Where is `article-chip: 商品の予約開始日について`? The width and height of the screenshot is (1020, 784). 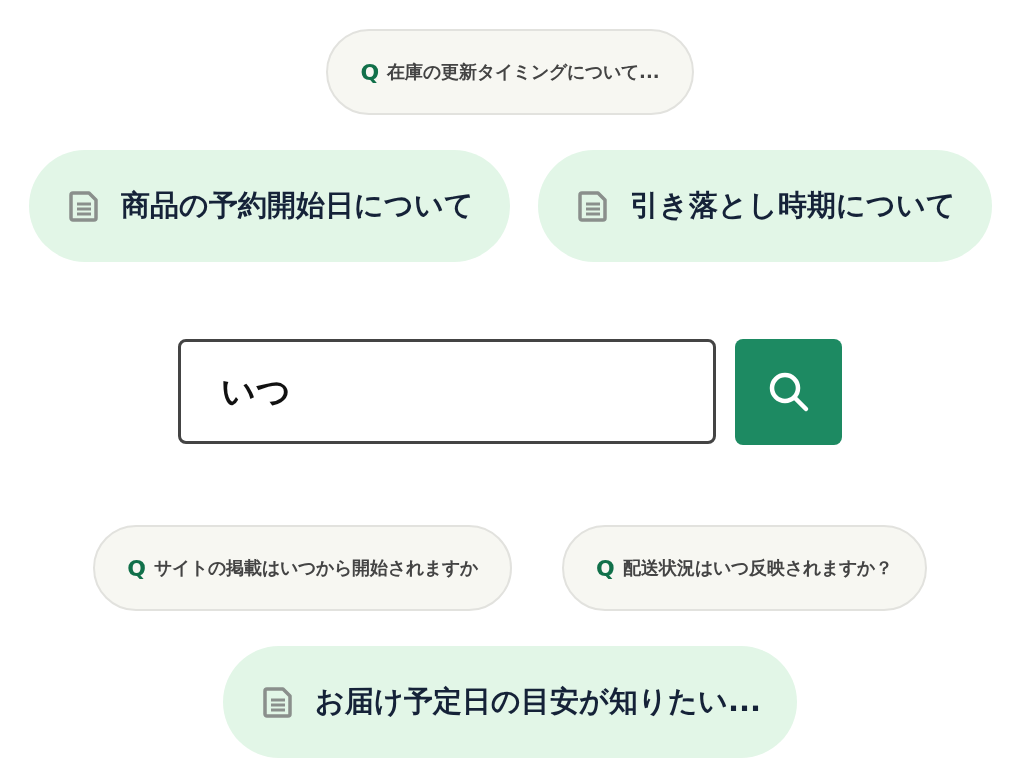
article-chip: 商品の予約開始日について is located at coordinates (269, 206).